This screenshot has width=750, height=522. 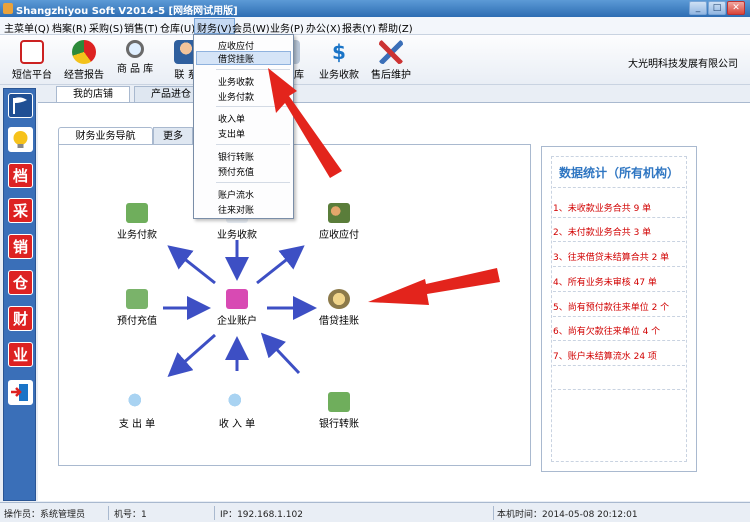 What do you see at coordinates (287, 27) in the screenshot?
I see `menu-business: 业务(P)` at bounding box center [287, 27].